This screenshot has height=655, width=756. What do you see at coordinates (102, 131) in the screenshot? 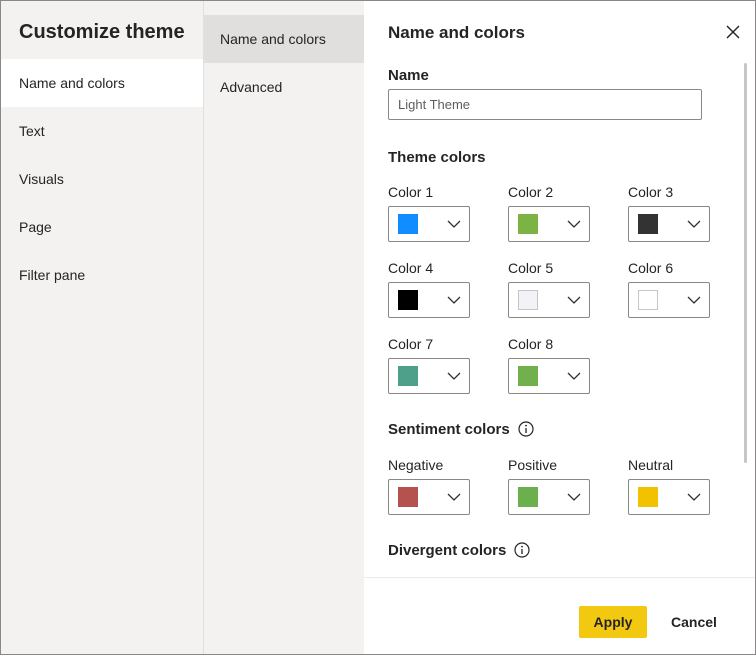
I see `nav-item-text: Text` at bounding box center [102, 131].